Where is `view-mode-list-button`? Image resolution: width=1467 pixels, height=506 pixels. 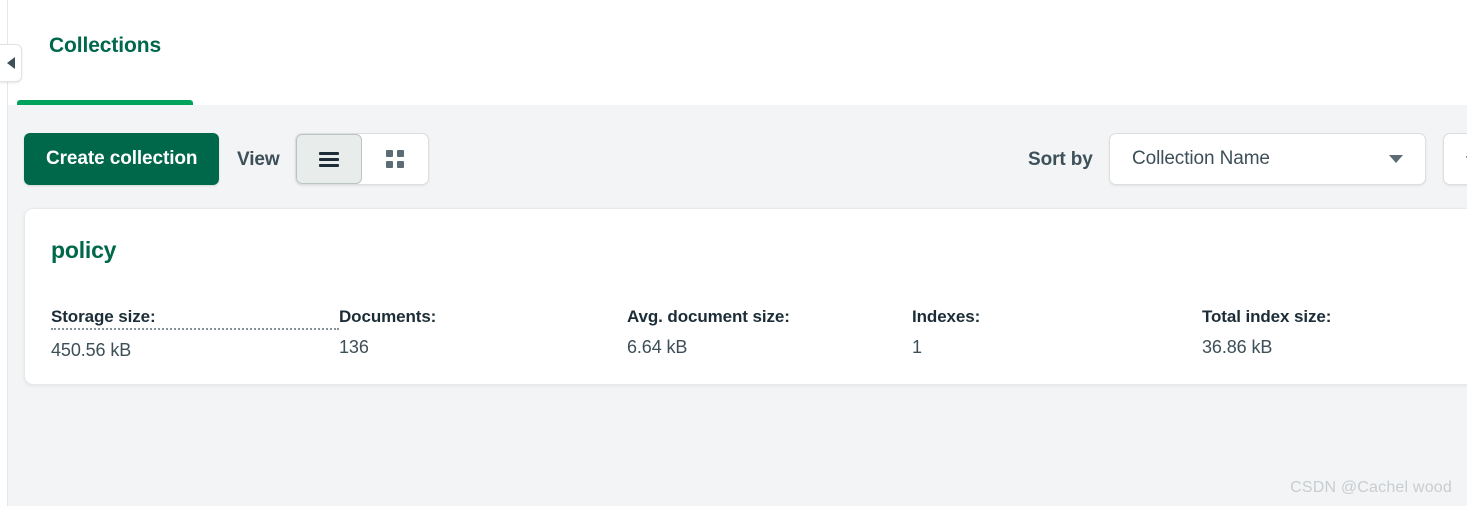
view-mode-list-button is located at coordinates (329, 159).